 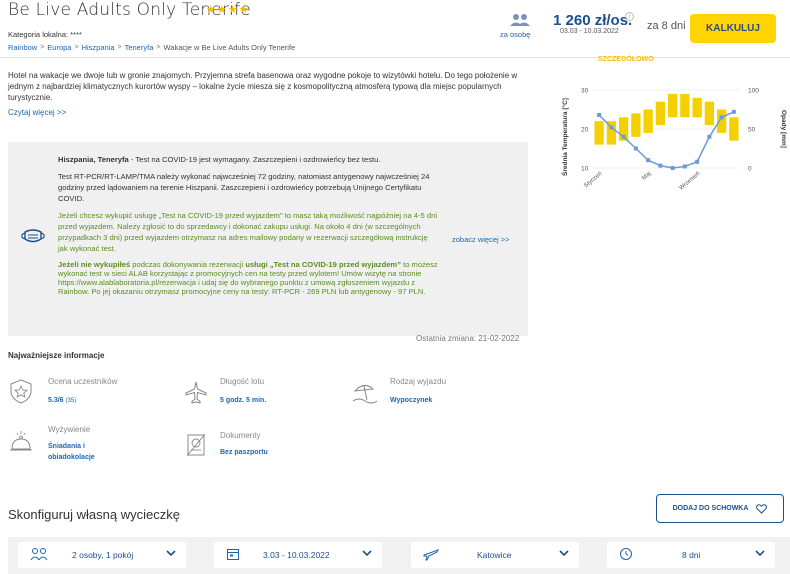 What do you see at coordinates (83, 381) in the screenshot?
I see `rating-label: Ocena uczestników` at bounding box center [83, 381].